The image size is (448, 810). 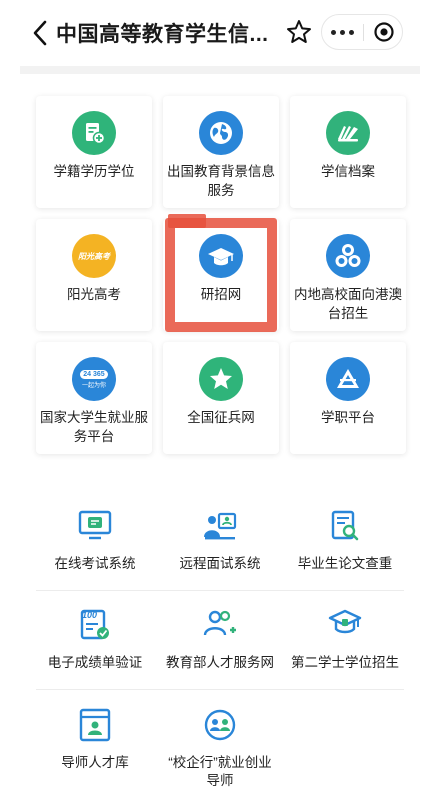 I want to click on globe-icon, so click(x=221, y=133).